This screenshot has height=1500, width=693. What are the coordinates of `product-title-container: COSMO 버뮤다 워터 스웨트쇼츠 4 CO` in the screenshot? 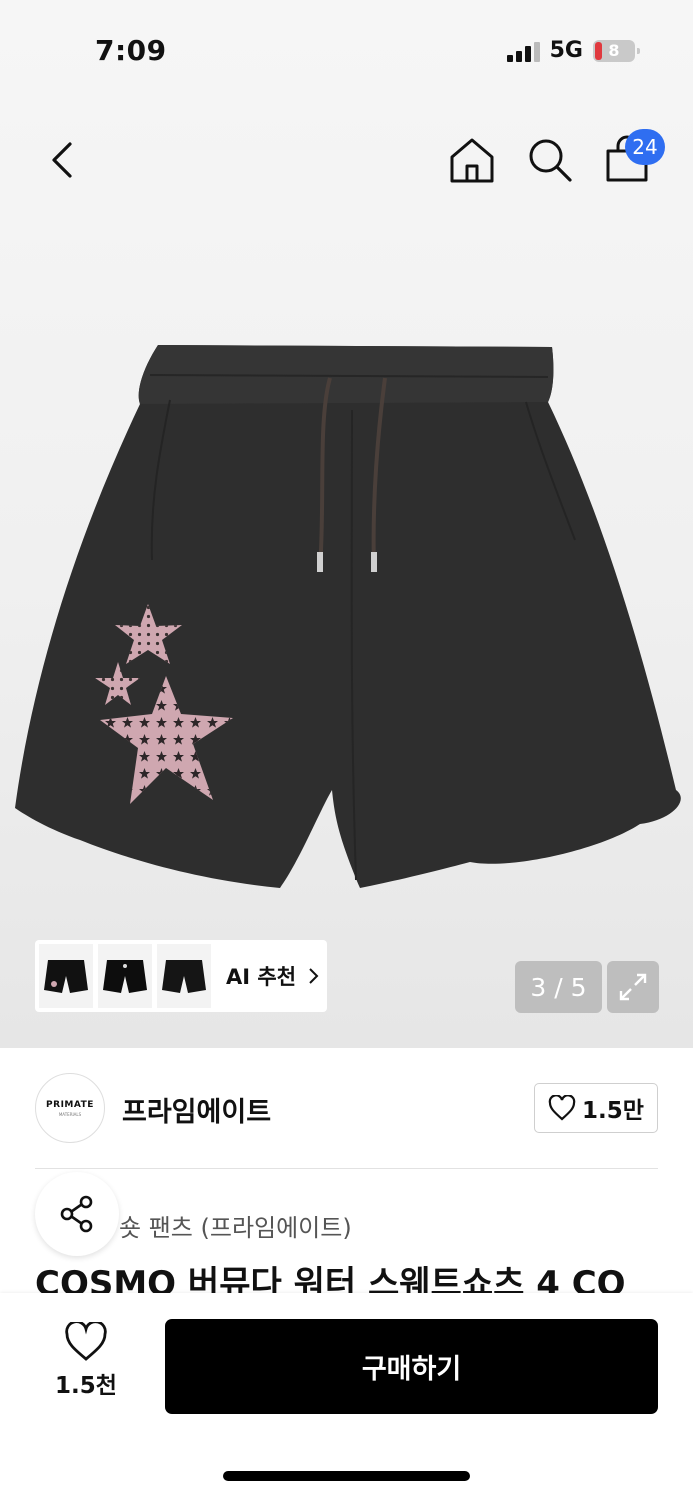 It's located at (355, 1278).